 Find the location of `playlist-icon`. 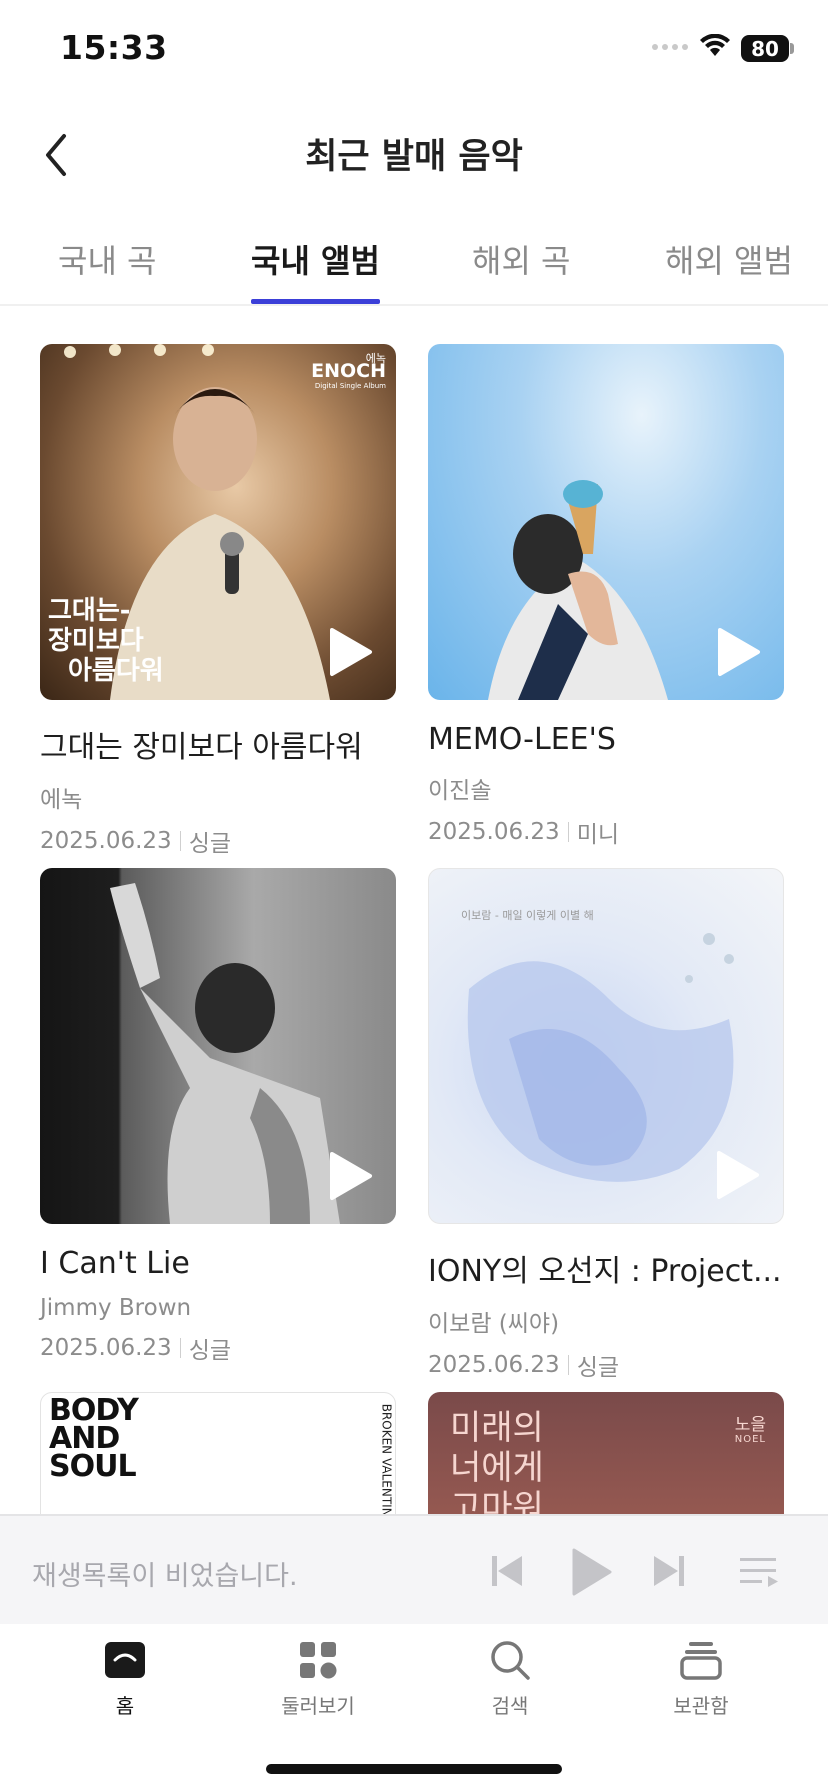

playlist-icon is located at coordinates (759, 1571).